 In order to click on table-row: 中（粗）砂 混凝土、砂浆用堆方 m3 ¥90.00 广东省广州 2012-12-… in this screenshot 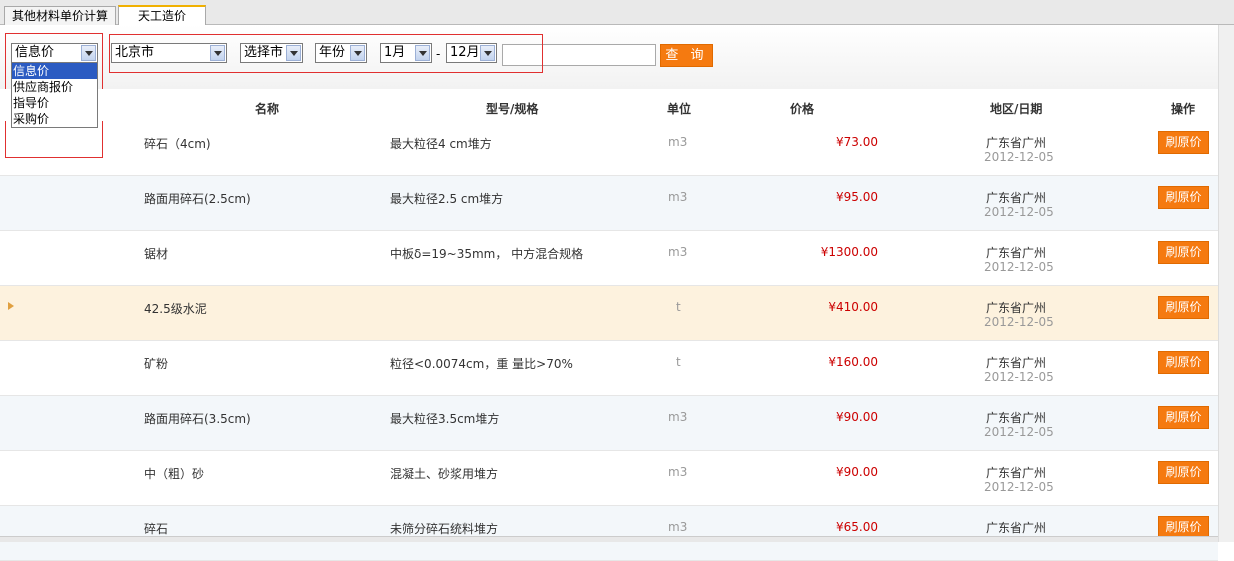, I will do `click(609, 478)`.